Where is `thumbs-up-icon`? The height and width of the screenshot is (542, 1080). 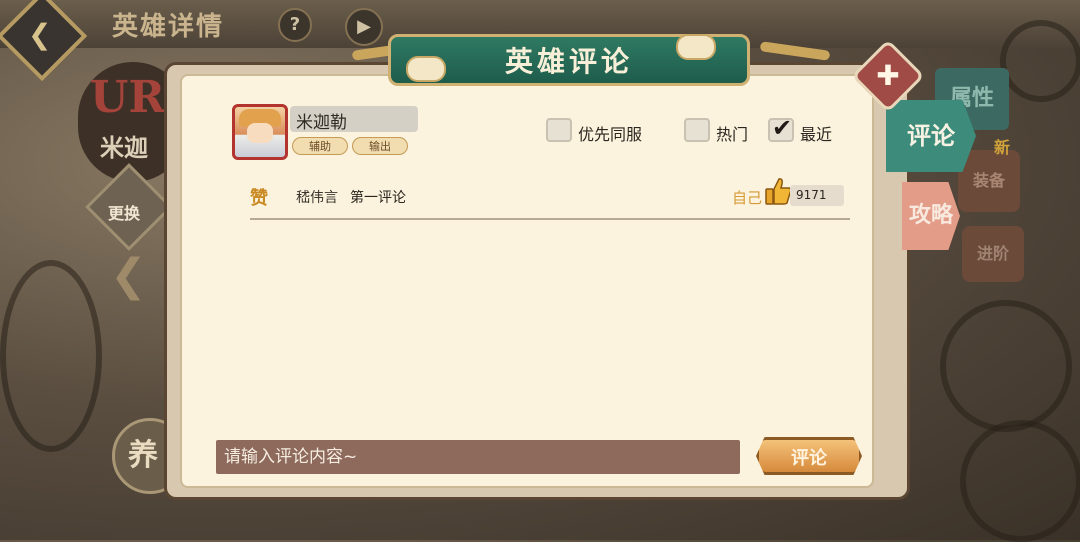
thumbs-up-icon is located at coordinates (778, 191).